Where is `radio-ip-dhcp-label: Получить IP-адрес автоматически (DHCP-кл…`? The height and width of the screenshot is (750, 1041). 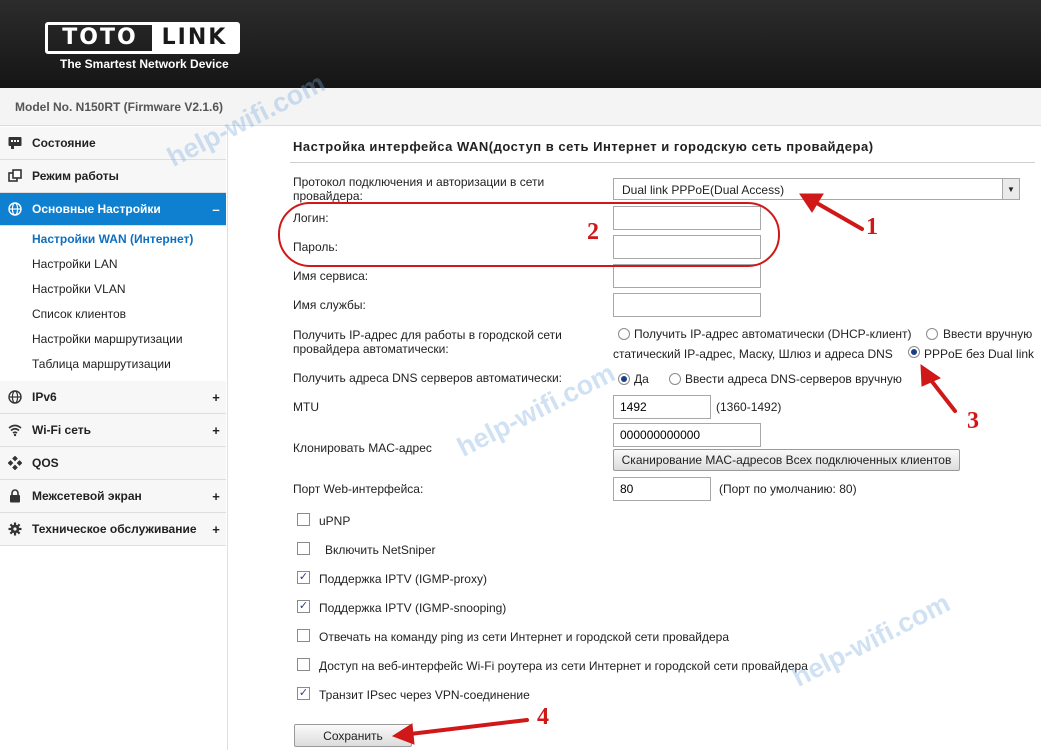
radio-ip-dhcp-label: Получить IP-адрес автоматически (DHCP-кл… is located at coordinates (773, 334).